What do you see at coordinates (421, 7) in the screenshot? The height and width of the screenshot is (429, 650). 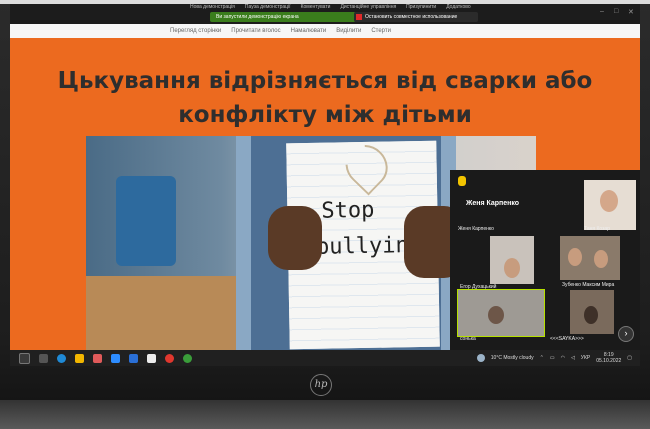 I see `pause-button: Призупинити` at bounding box center [421, 7].